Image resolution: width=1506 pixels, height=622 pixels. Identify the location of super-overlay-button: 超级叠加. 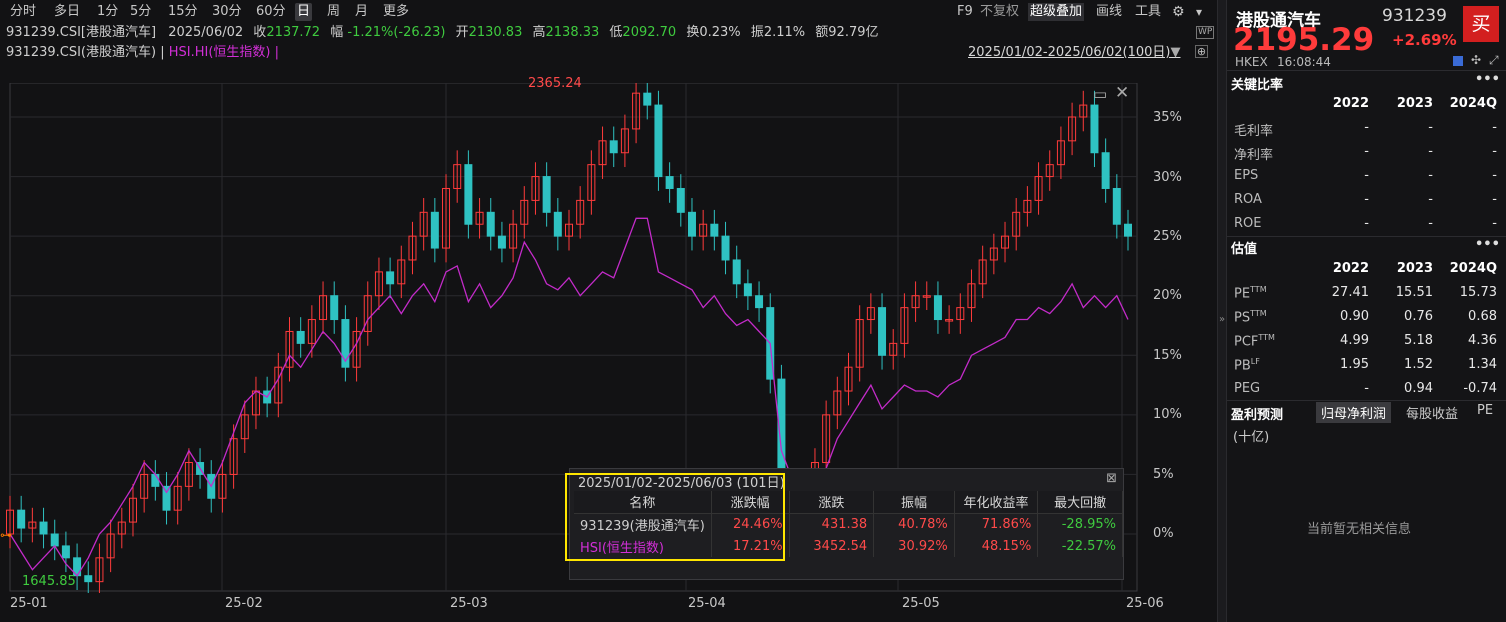
(1056, 12).